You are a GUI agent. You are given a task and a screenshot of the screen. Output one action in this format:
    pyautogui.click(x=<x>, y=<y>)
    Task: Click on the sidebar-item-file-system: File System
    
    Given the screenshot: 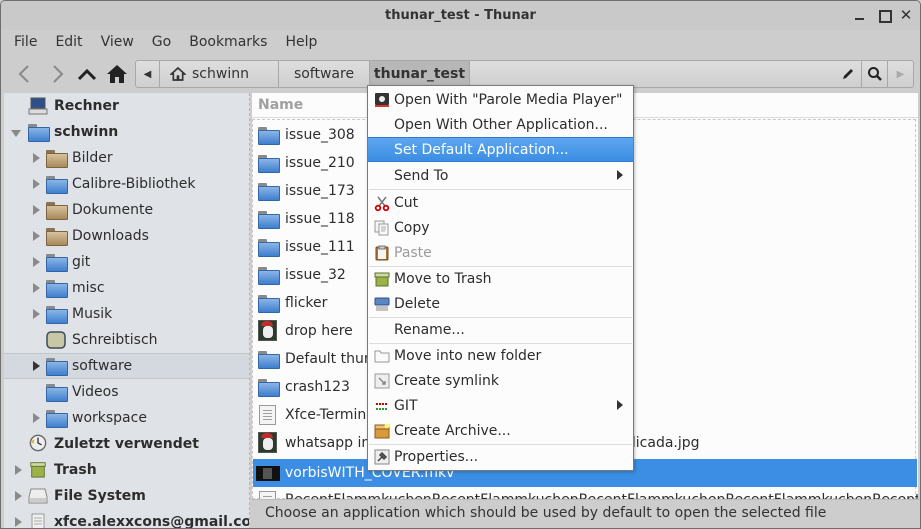 What is the action you would take?
    pyautogui.click(x=126, y=496)
    